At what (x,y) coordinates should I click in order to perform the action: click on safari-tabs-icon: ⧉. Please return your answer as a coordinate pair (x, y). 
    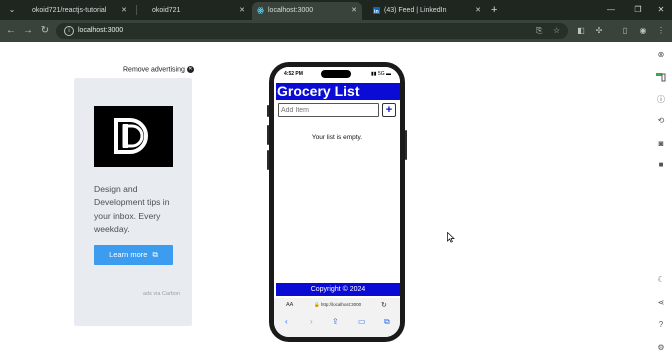
    Looking at the image, I should click on (387, 322).